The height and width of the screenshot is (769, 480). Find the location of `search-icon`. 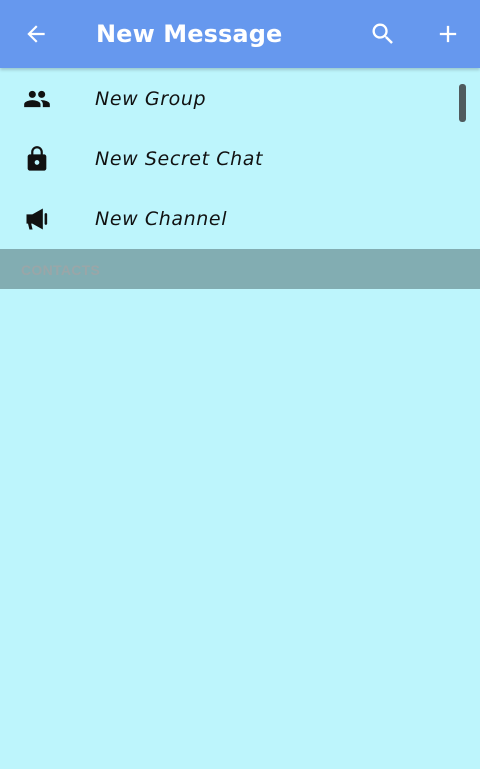

search-icon is located at coordinates (382, 33).